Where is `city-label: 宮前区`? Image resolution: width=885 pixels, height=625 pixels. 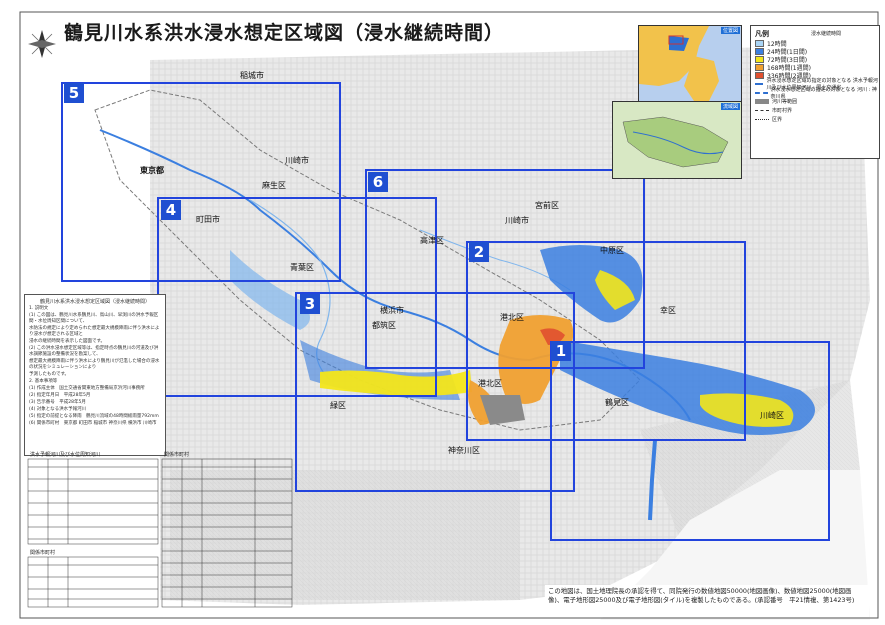 city-label: 宮前区 is located at coordinates (547, 205).